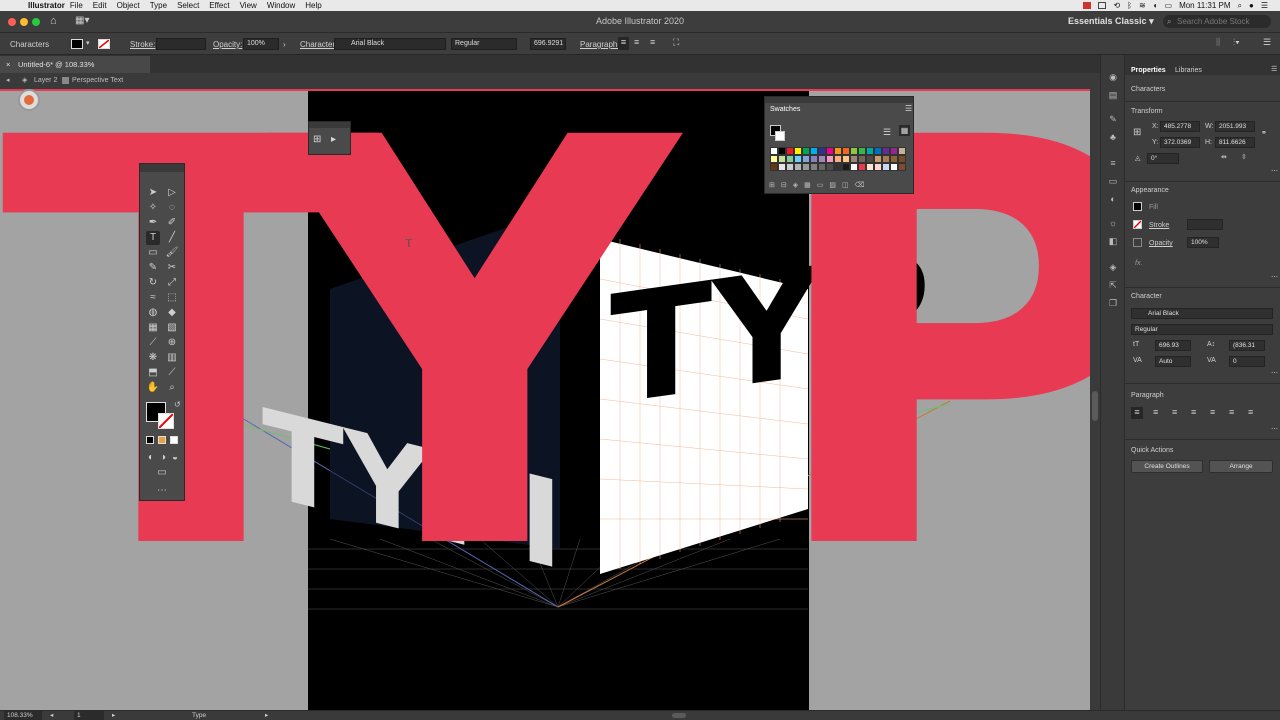 This screenshot has height=720, width=1280. I want to click on symbols-icon: ♣, so click(1113, 137).